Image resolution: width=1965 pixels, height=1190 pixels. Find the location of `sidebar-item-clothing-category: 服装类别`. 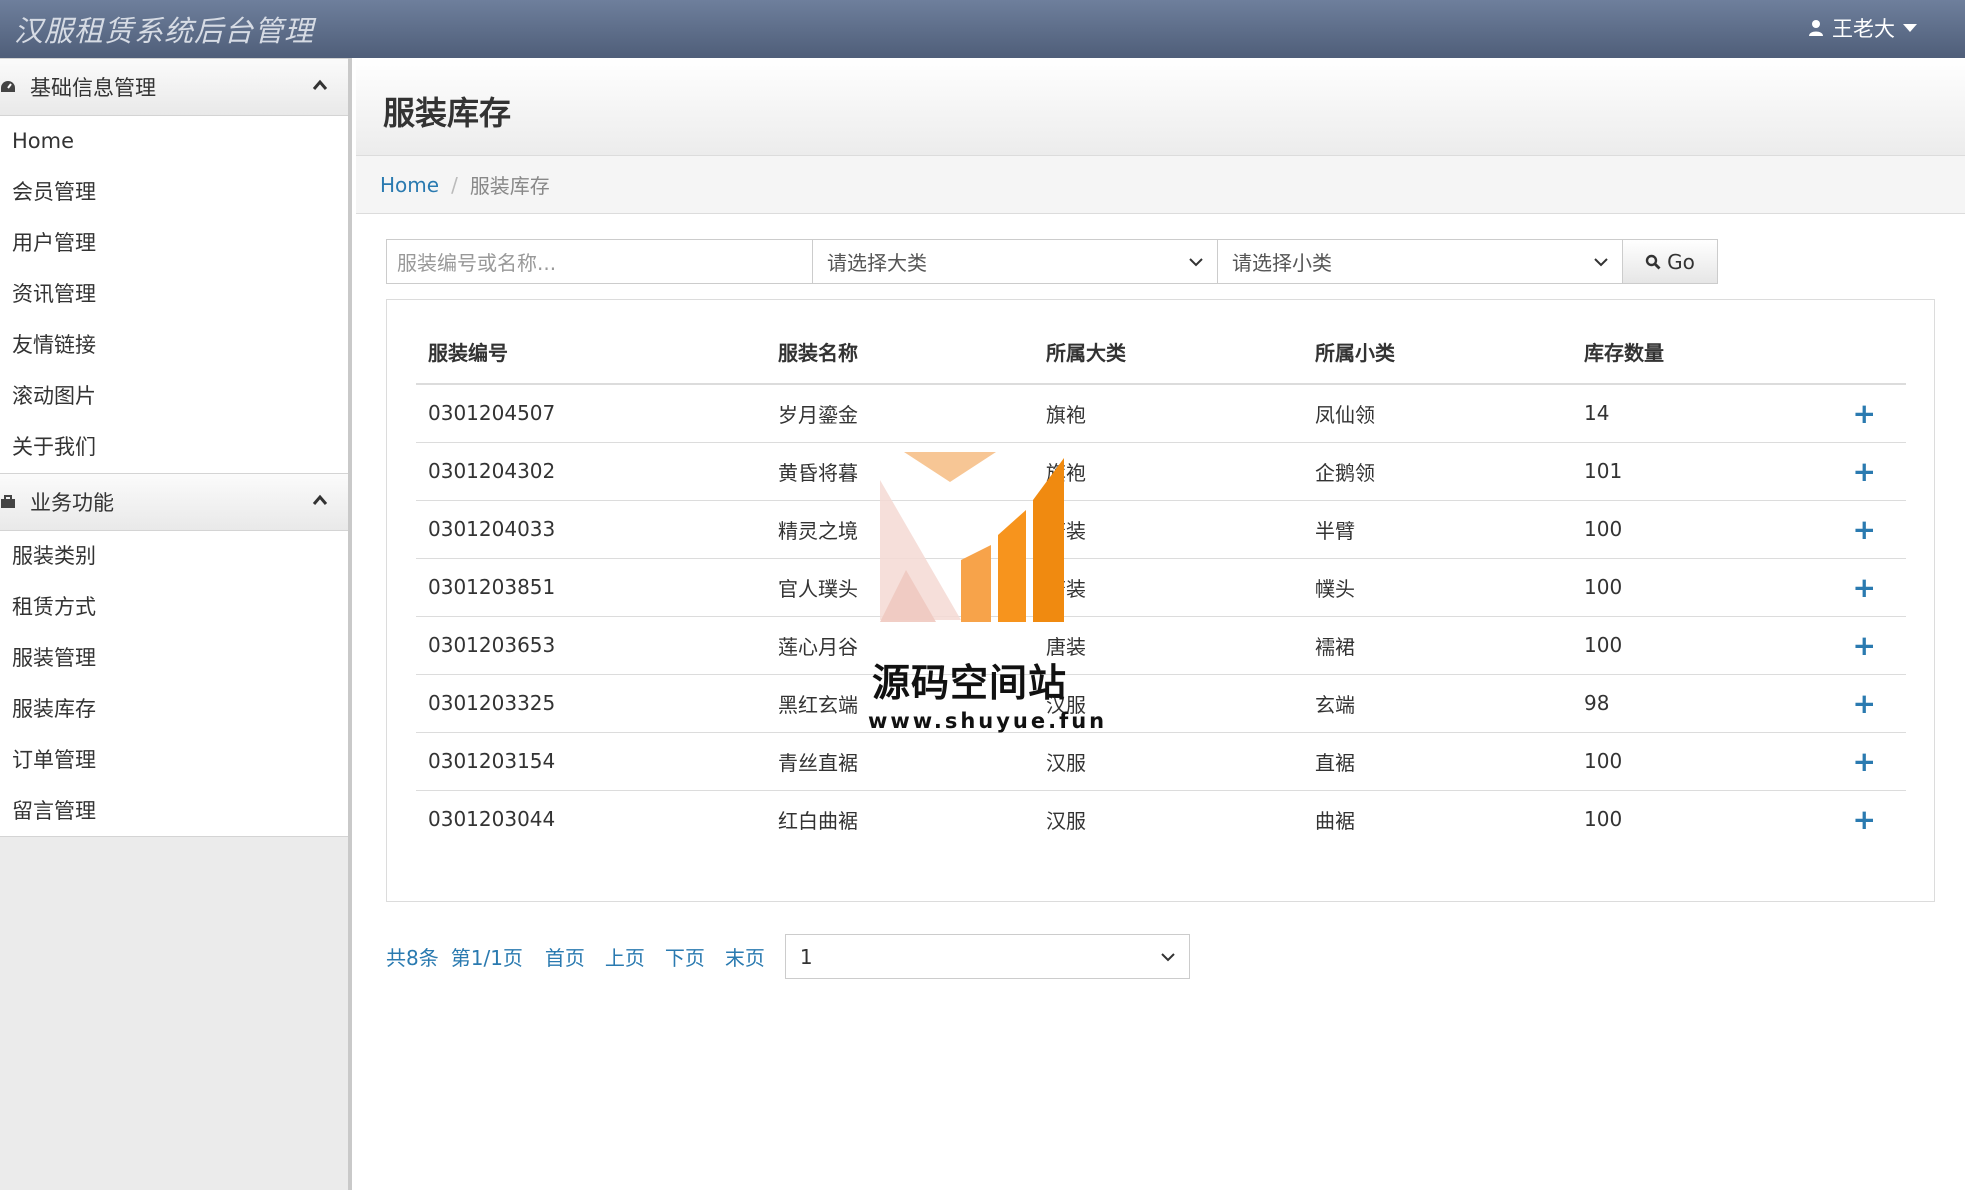

sidebar-item-clothing-category: 服装类别 is located at coordinates (174, 556).